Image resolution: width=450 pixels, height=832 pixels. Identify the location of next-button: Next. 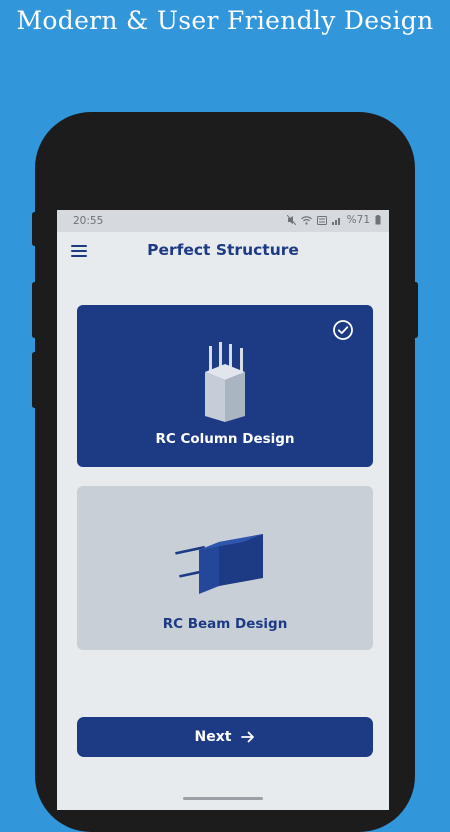
(225, 737).